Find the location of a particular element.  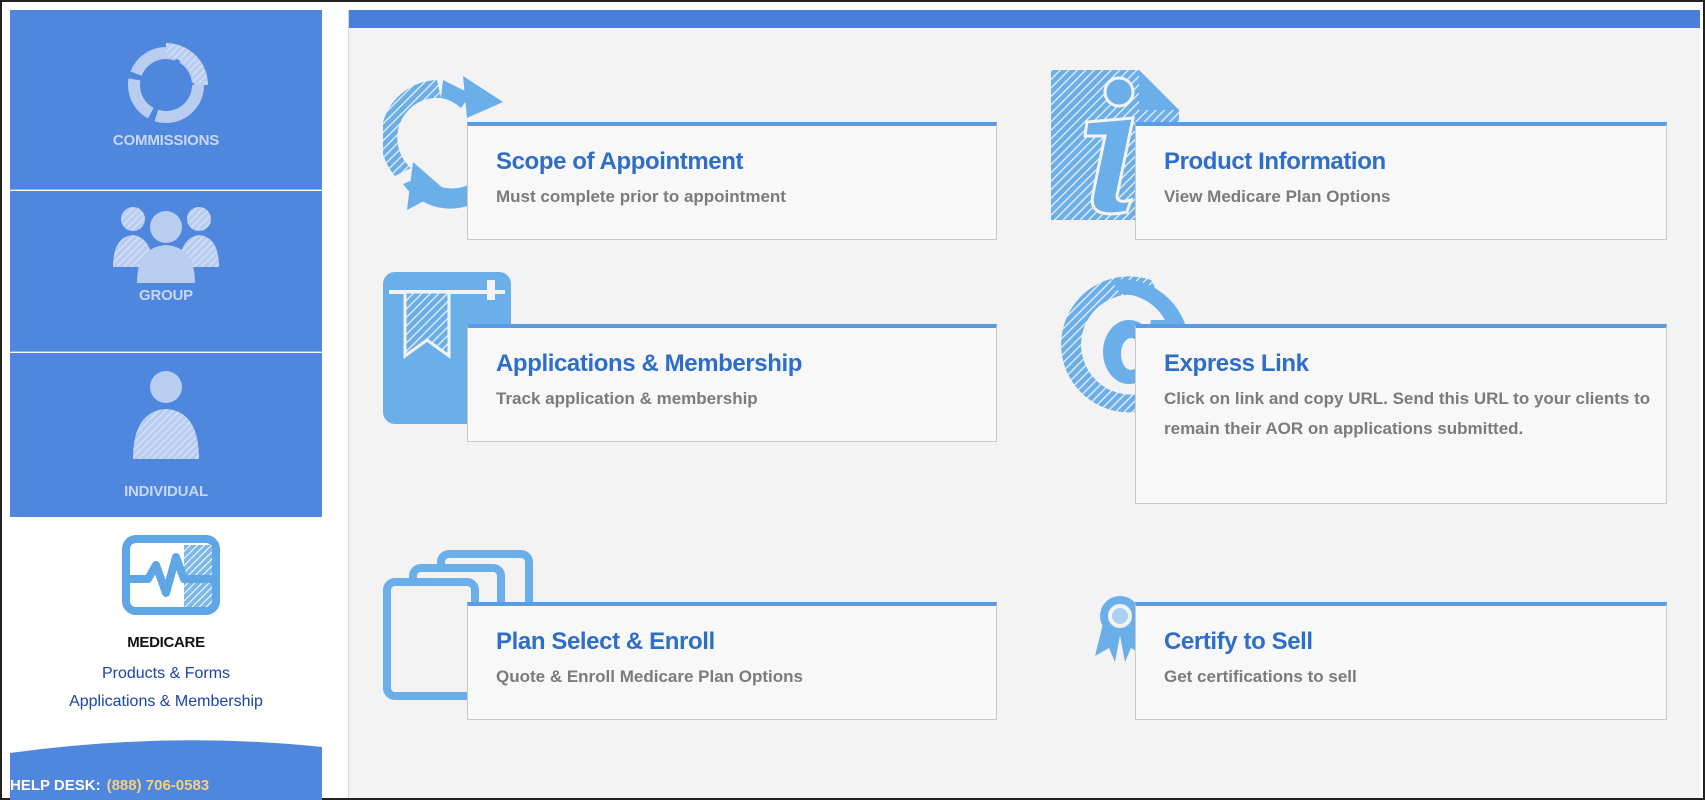

sidebar-item-label: COMMISSIONS is located at coordinates (166, 140).